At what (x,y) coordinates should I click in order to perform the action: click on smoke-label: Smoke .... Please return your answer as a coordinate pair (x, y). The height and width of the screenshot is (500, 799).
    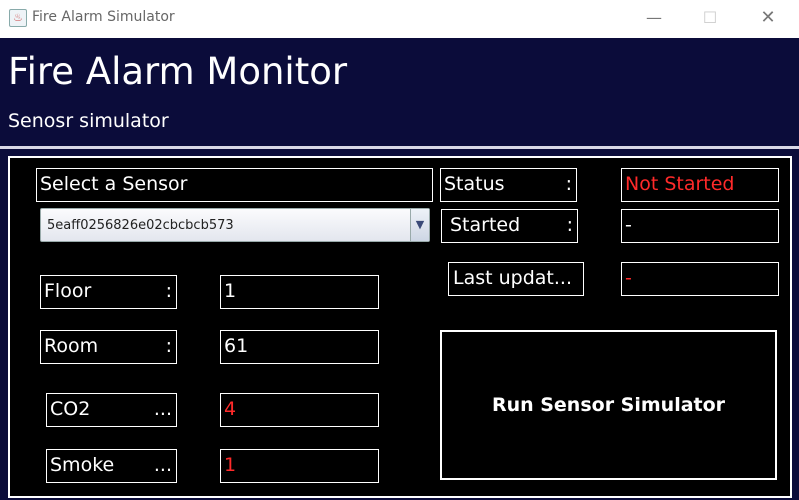
    Looking at the image, I should click on (111, 466).